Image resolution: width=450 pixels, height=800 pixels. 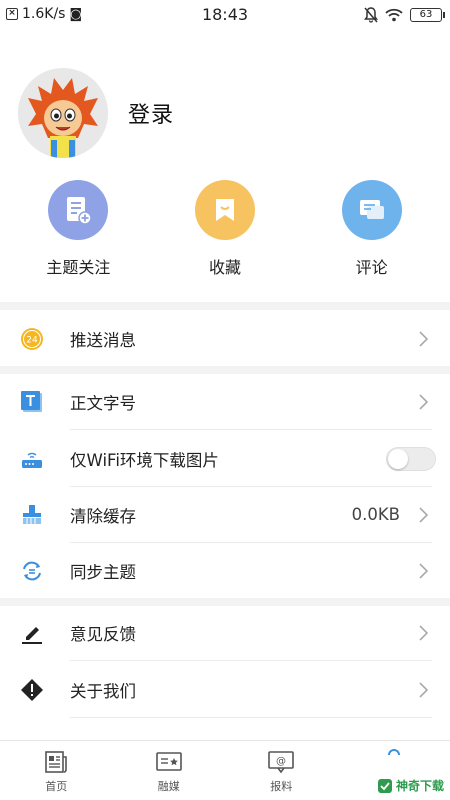 What do you see at coordinates (371, 210) in the screenshot?
I see `comment-icon` at bounding box center [371, 210].